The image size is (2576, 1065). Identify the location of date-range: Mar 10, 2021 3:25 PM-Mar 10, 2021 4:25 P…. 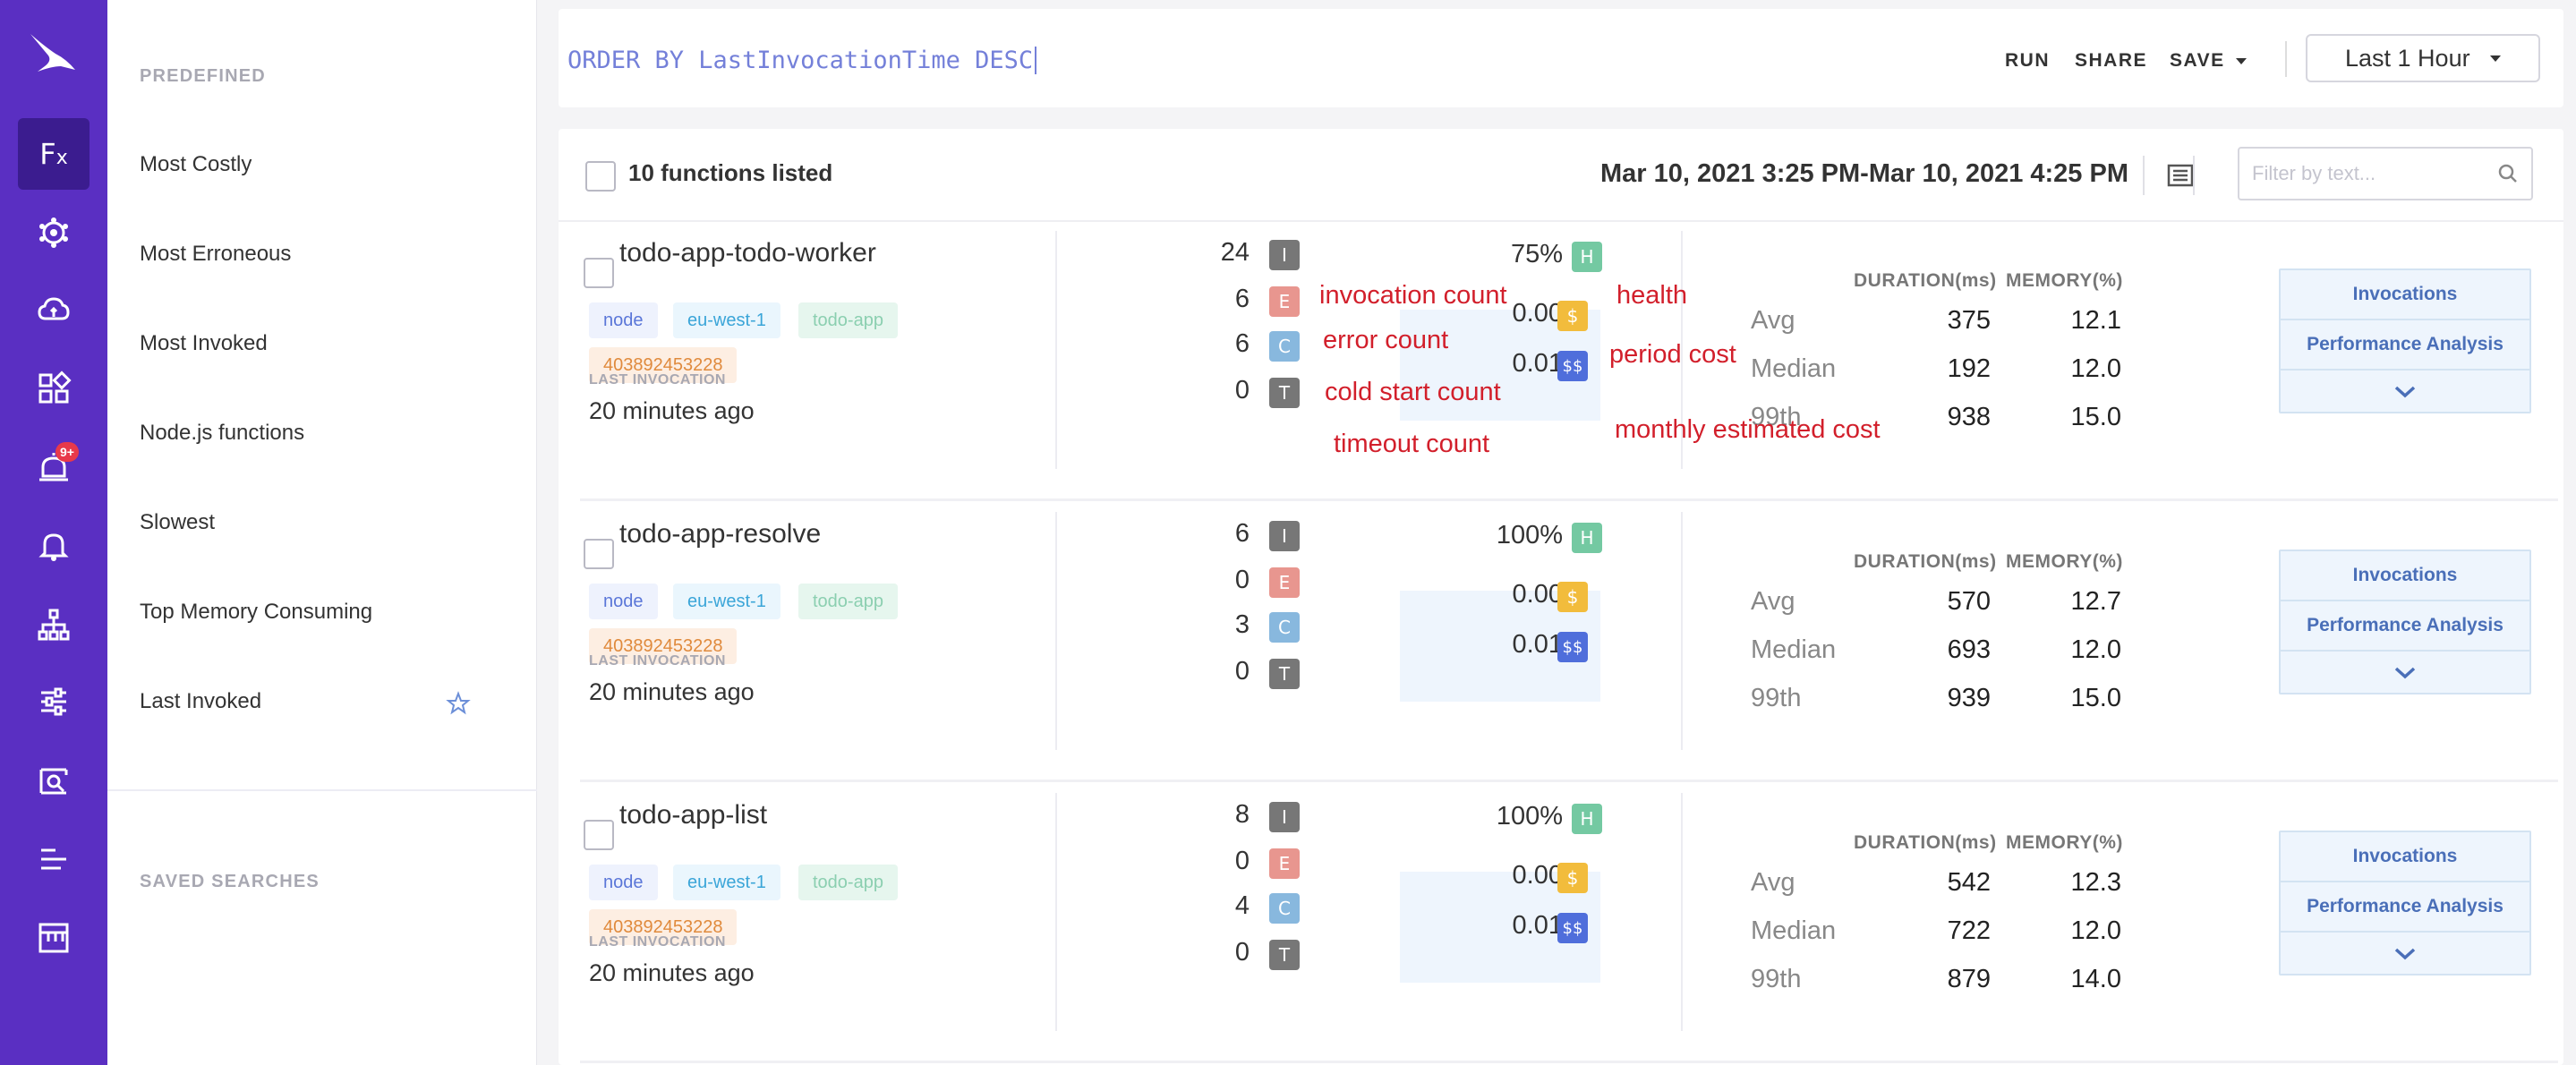
(1864, 173).